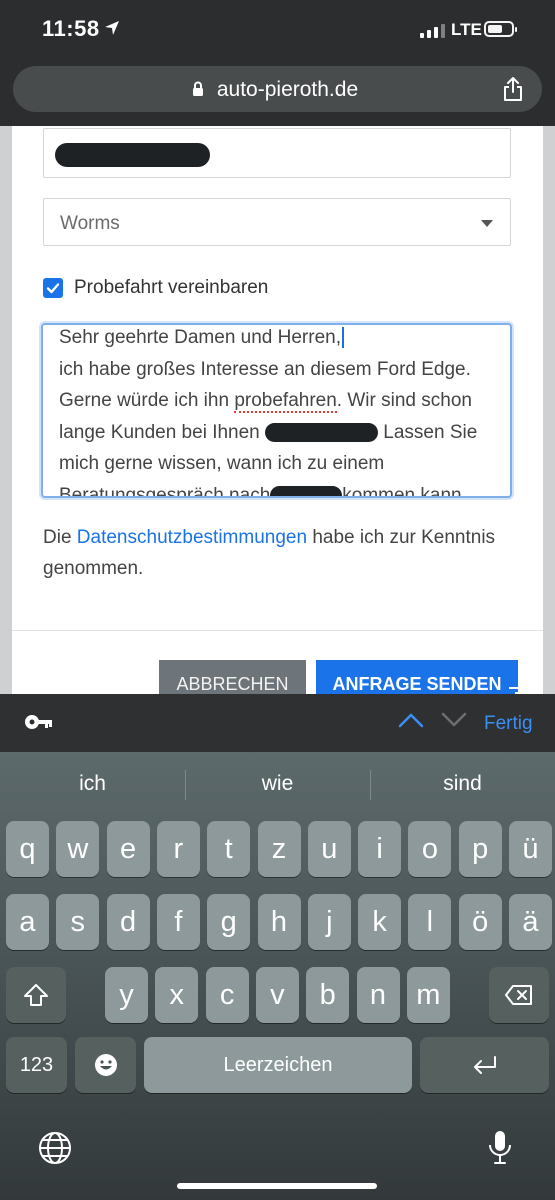 This screenshot has width=555, height=1200. What do you see at coordinates (277, 723) in the screenshot?
I see `keyboard-accessory-bar: Fertig` at bounding box center [277, 723].